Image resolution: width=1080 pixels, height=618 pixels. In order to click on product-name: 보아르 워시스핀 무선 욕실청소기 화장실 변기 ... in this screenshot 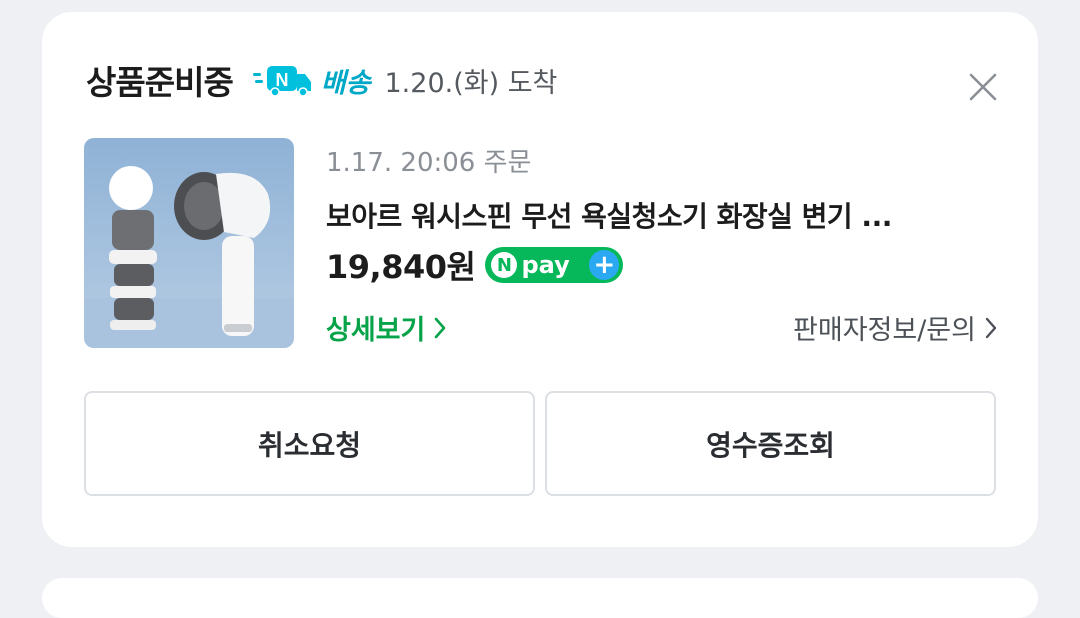, I will do `click(666, 215)`.